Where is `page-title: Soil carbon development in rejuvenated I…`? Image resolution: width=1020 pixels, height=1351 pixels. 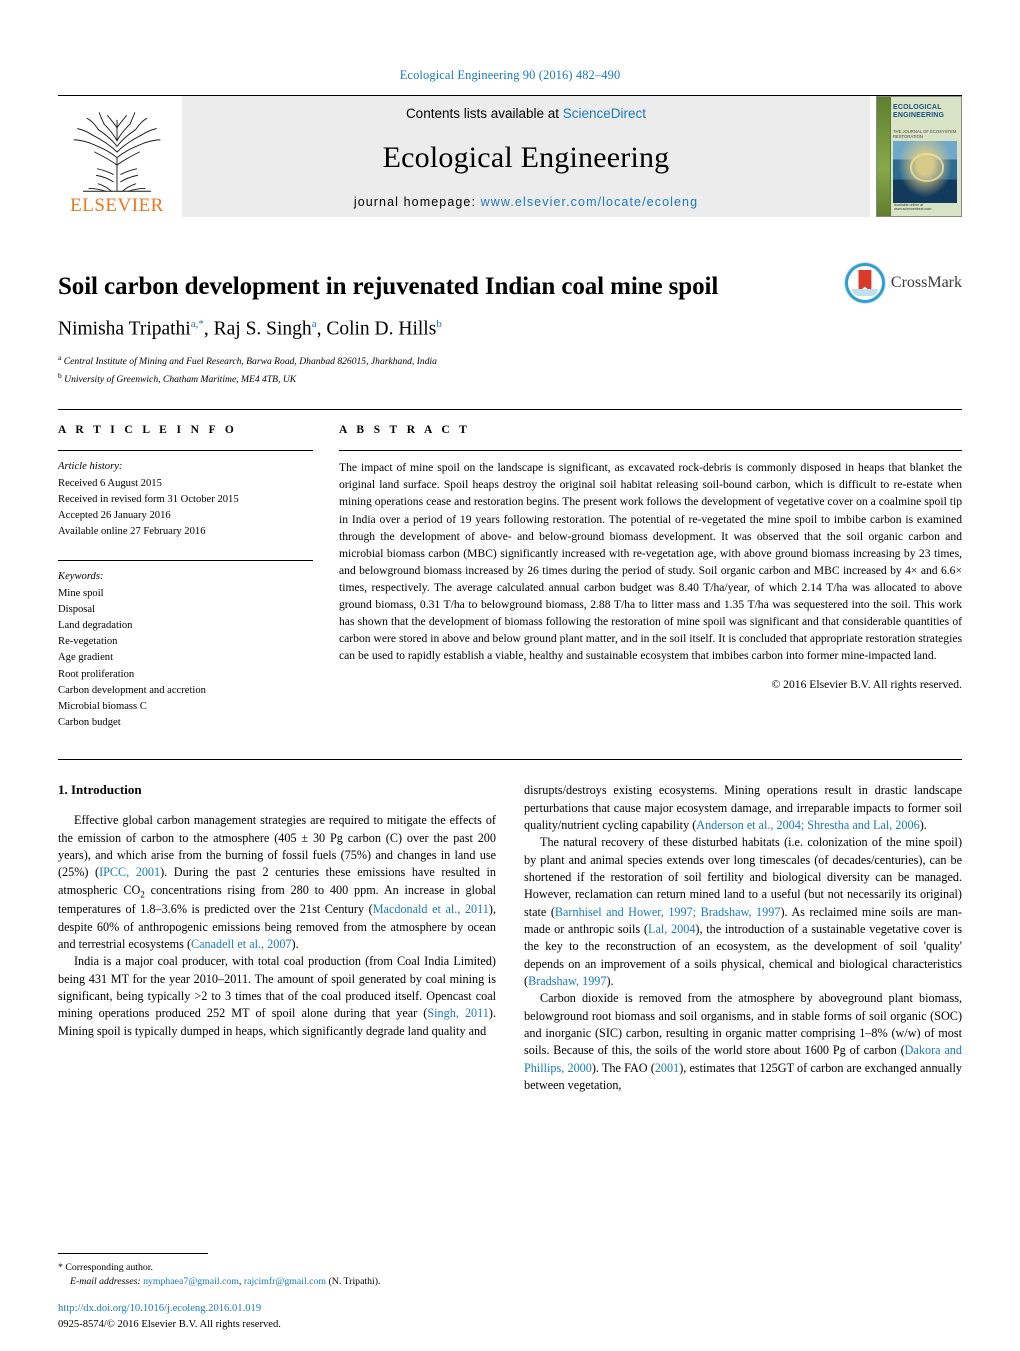 page-title: Soil carbon development in rejuvenated I… is located at coordinates (388, 286).